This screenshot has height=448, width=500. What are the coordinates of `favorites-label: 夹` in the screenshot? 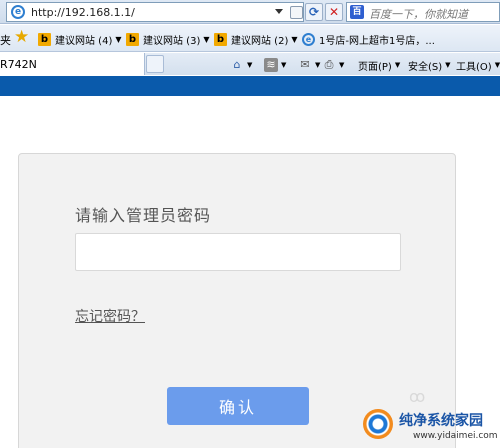 It's located at (5, 40).